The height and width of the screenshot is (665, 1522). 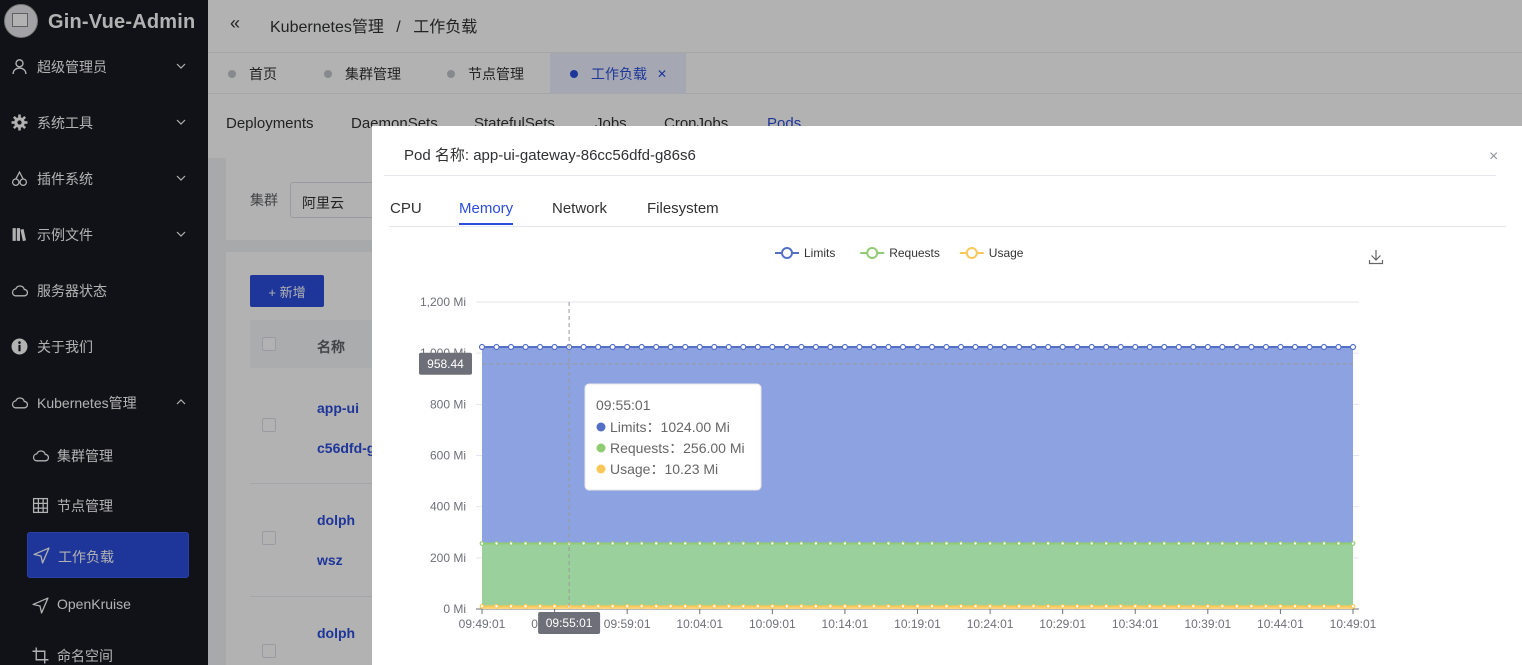 I want to click on area-requests, so click(x=917, y=576).